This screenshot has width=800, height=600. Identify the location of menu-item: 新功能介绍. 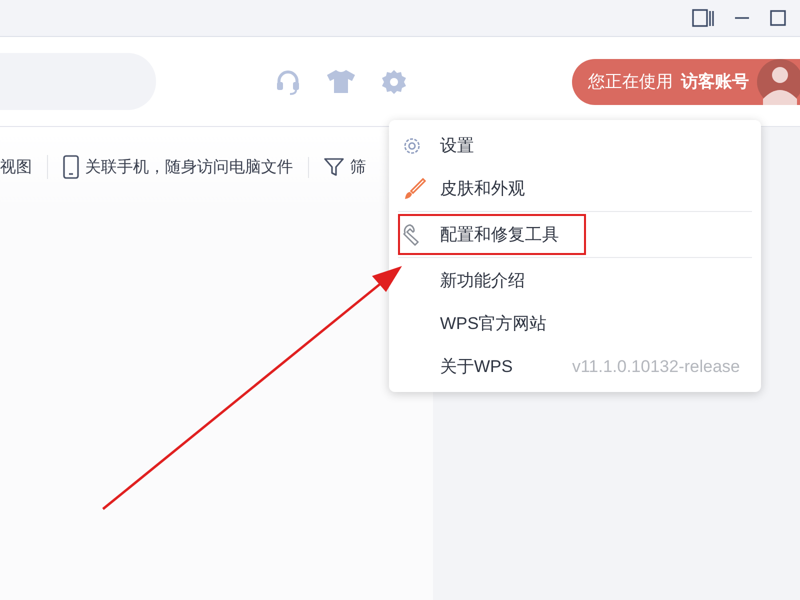
(575, 280).